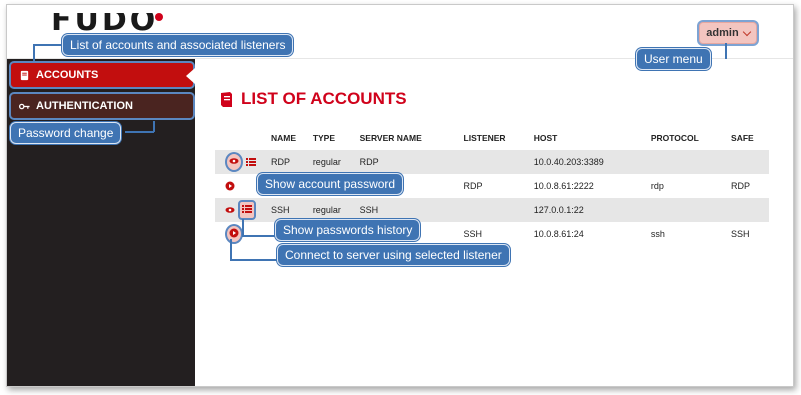 The image size is (801, 395). I want to click on cell-server-name: RDP, so click(369, 162).